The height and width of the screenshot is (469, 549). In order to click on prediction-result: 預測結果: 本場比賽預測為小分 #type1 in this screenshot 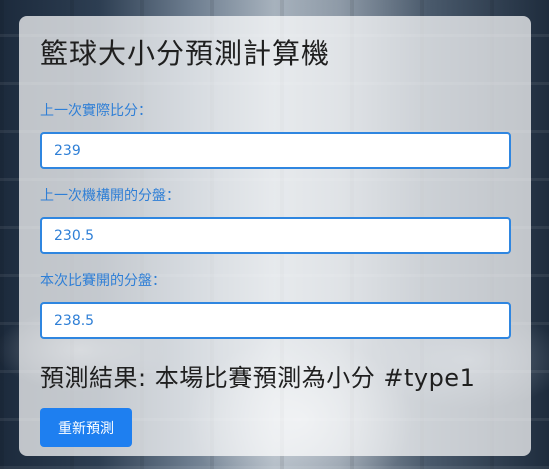, I will do `click(258, 378)`.